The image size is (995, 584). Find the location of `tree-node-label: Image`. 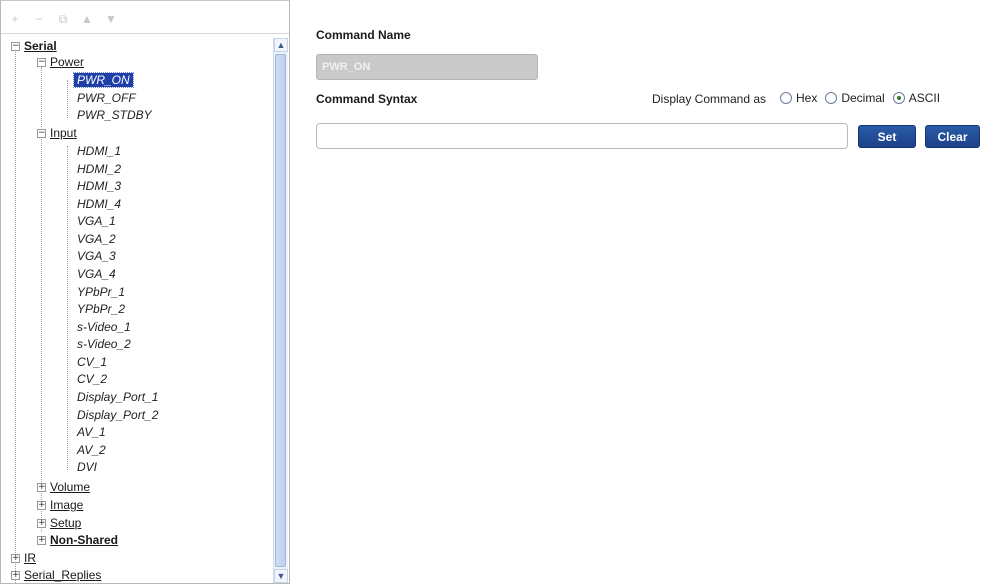

tree-node-label: Image is located at coordinates (67, 505).